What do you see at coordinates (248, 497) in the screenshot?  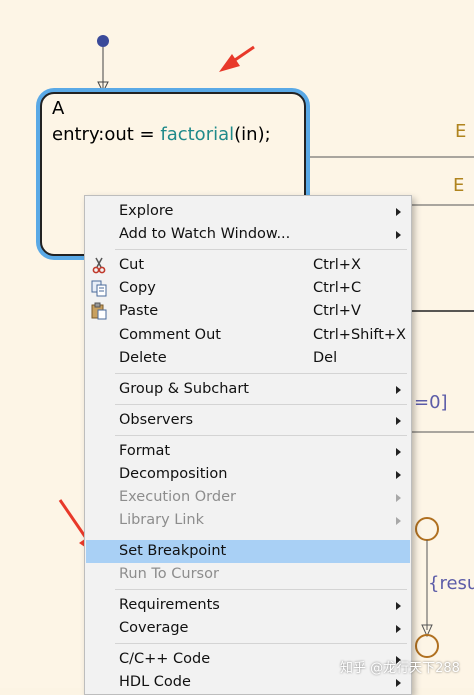 I see `menu-item-execution-order: Execution Order` at bounding box center [248, 497].